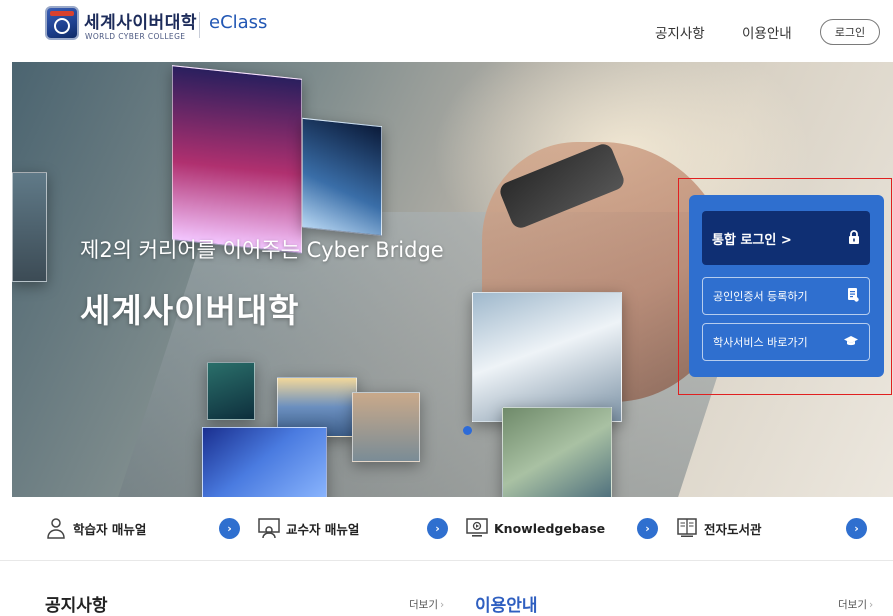  I want to click on professor-manual-arrow-button: ›, so click(437, 528).